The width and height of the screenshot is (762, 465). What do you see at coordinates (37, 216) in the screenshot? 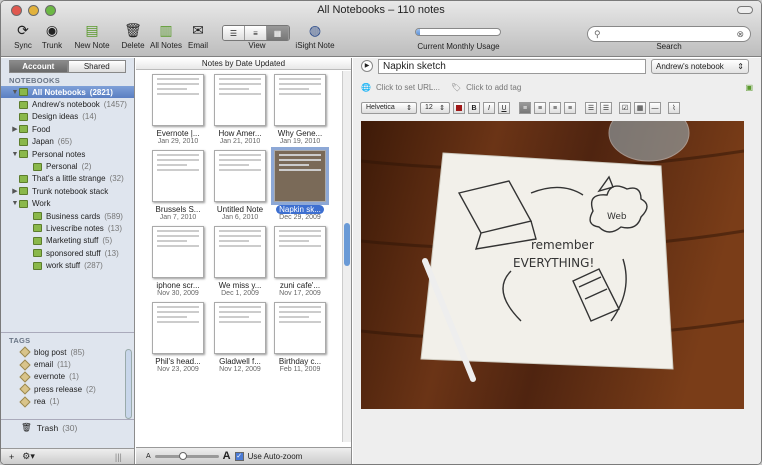
I see `notebook-icon` at bounding box center [37, 216].